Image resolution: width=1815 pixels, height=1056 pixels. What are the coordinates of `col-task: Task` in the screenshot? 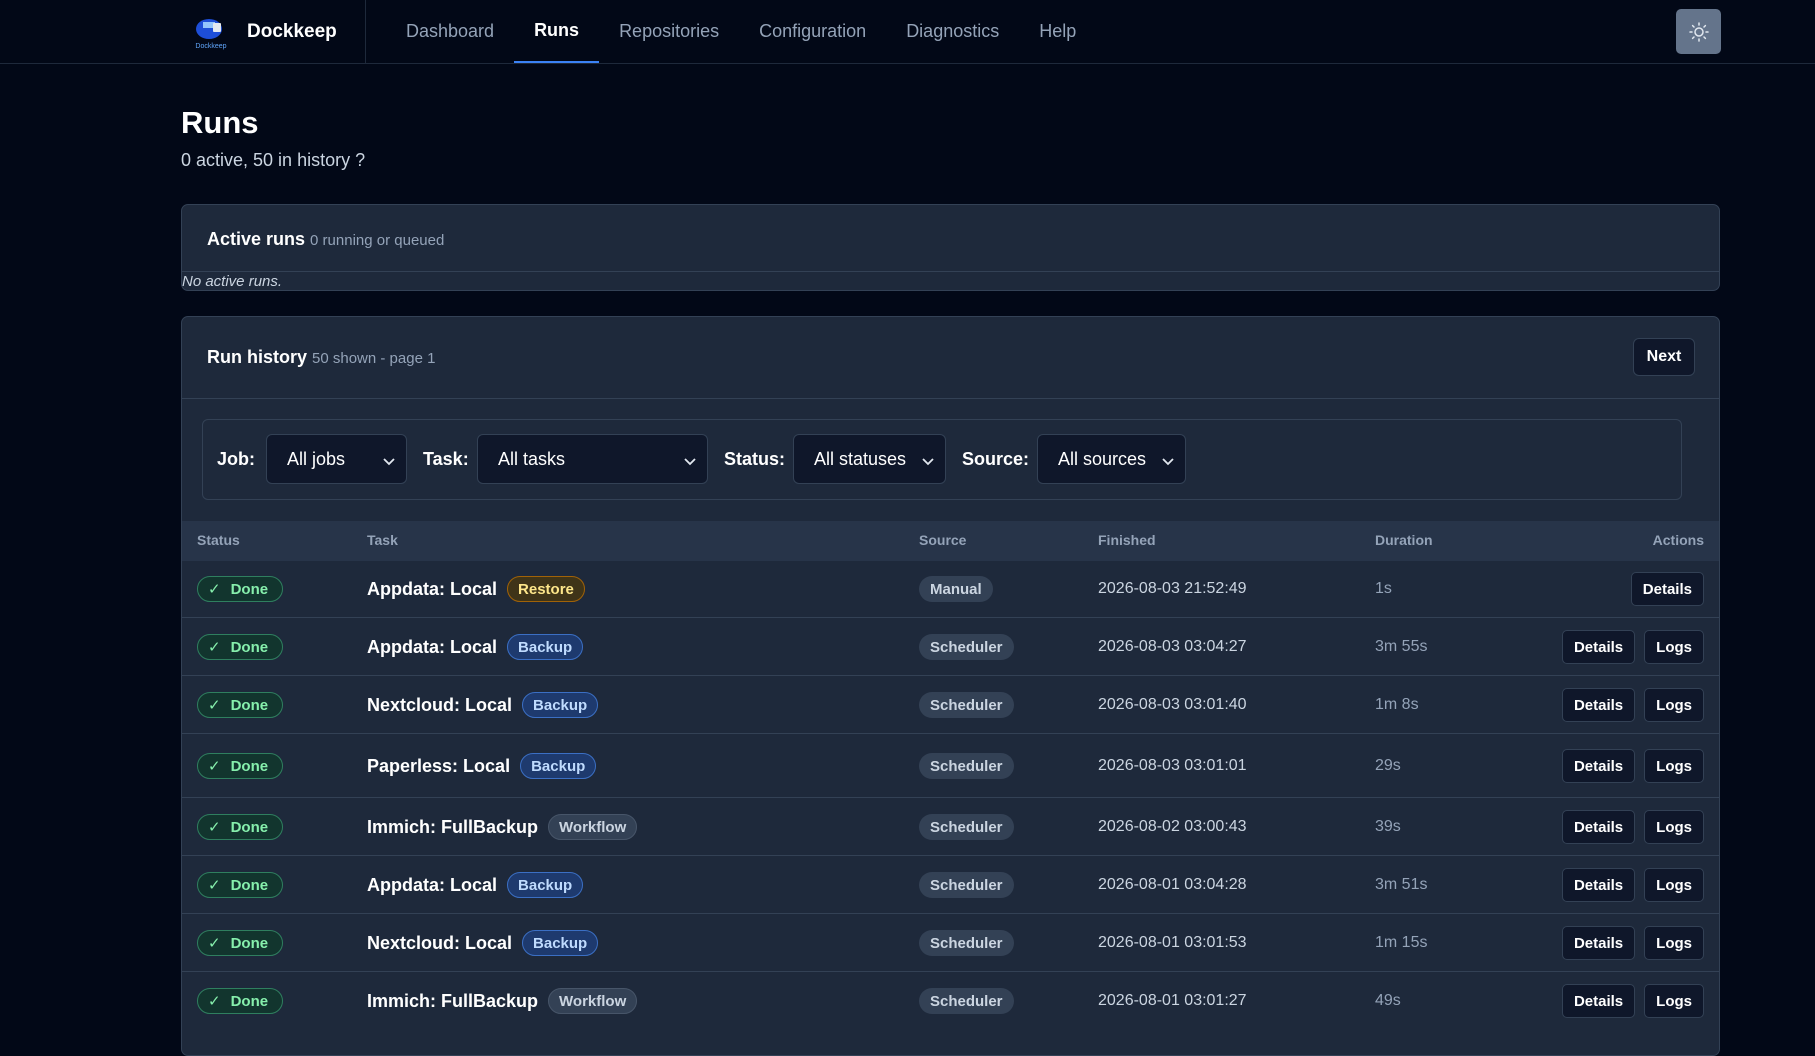 It's located at (382, 540).